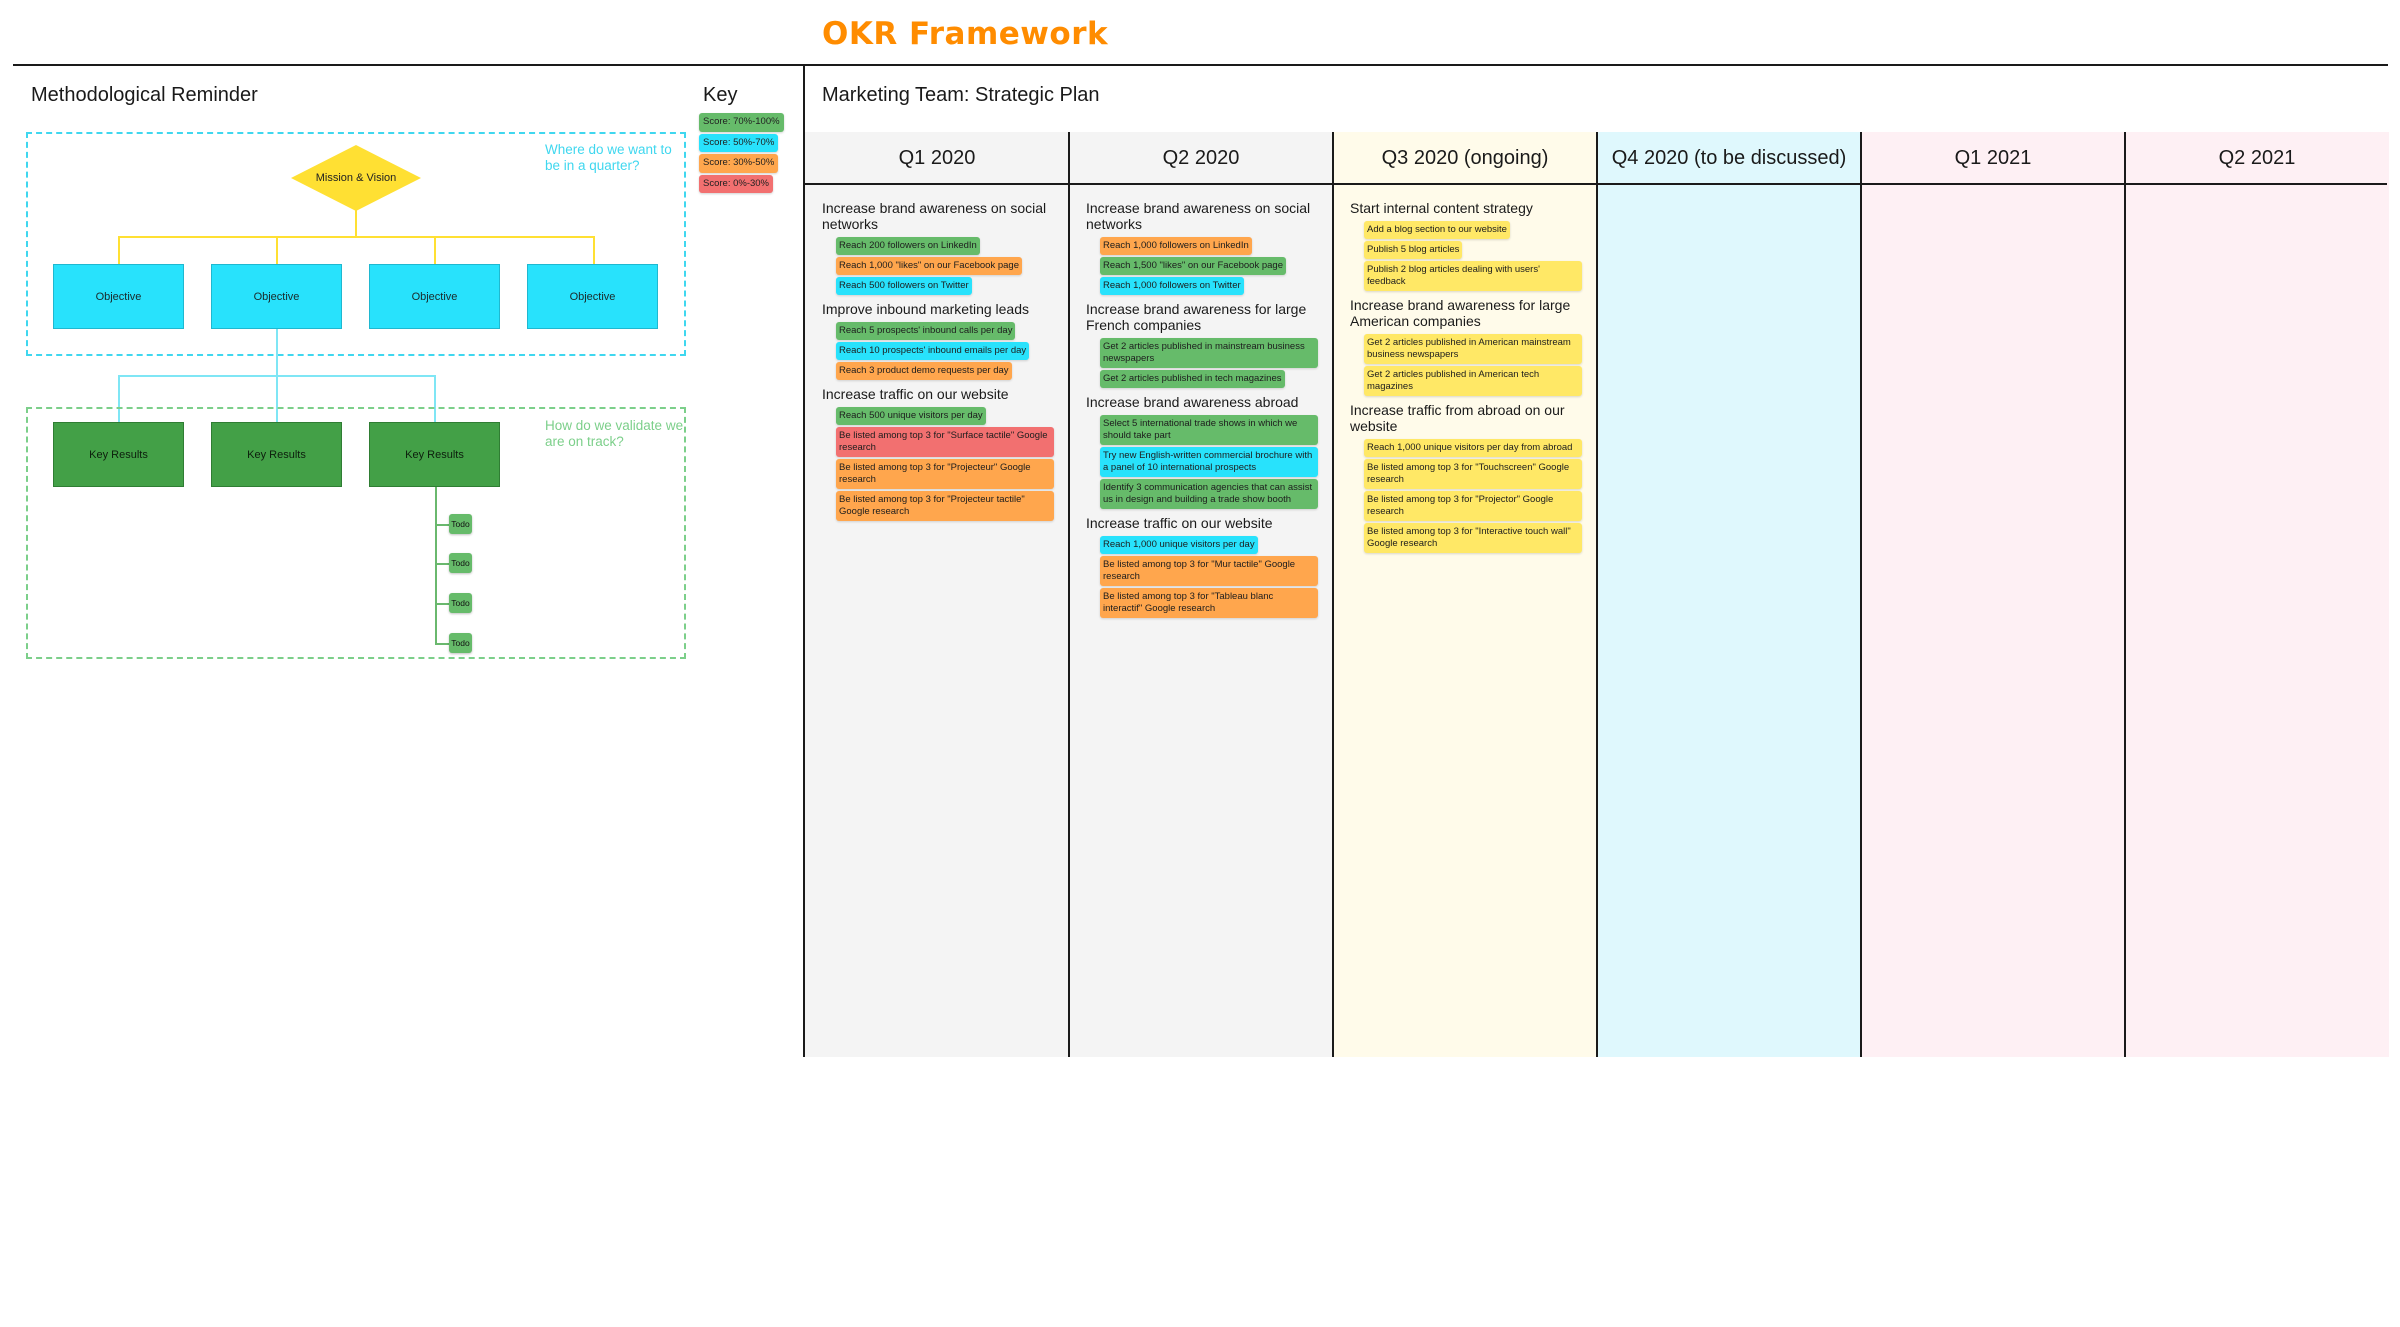 This screenshot has width=2400, height=1327. Describe the element at coordinates (1993, 158) in the screenshot. I see `quarter-header: Q1 2021` at that location.